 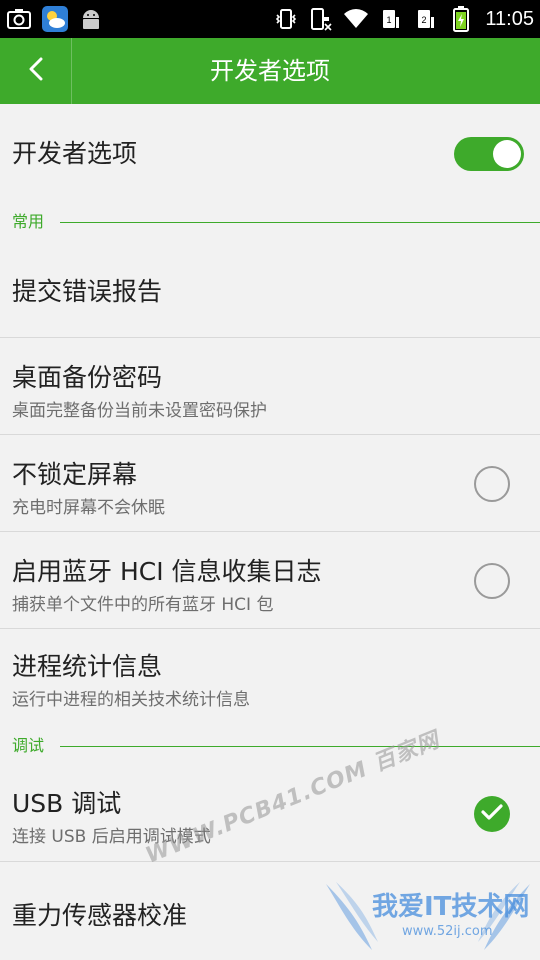 I want to click on status-bar: 1 2 11:05, so click(x=270, y=19).